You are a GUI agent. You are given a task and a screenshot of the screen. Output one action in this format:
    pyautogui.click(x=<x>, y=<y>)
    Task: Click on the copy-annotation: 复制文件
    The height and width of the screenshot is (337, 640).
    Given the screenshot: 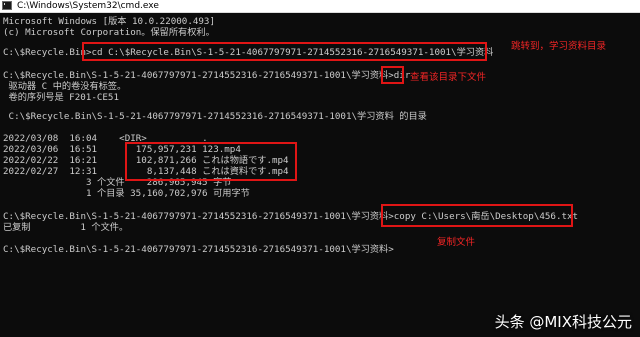 What is the action you would take?
    pyautogui.click(x=456, y=242)
    